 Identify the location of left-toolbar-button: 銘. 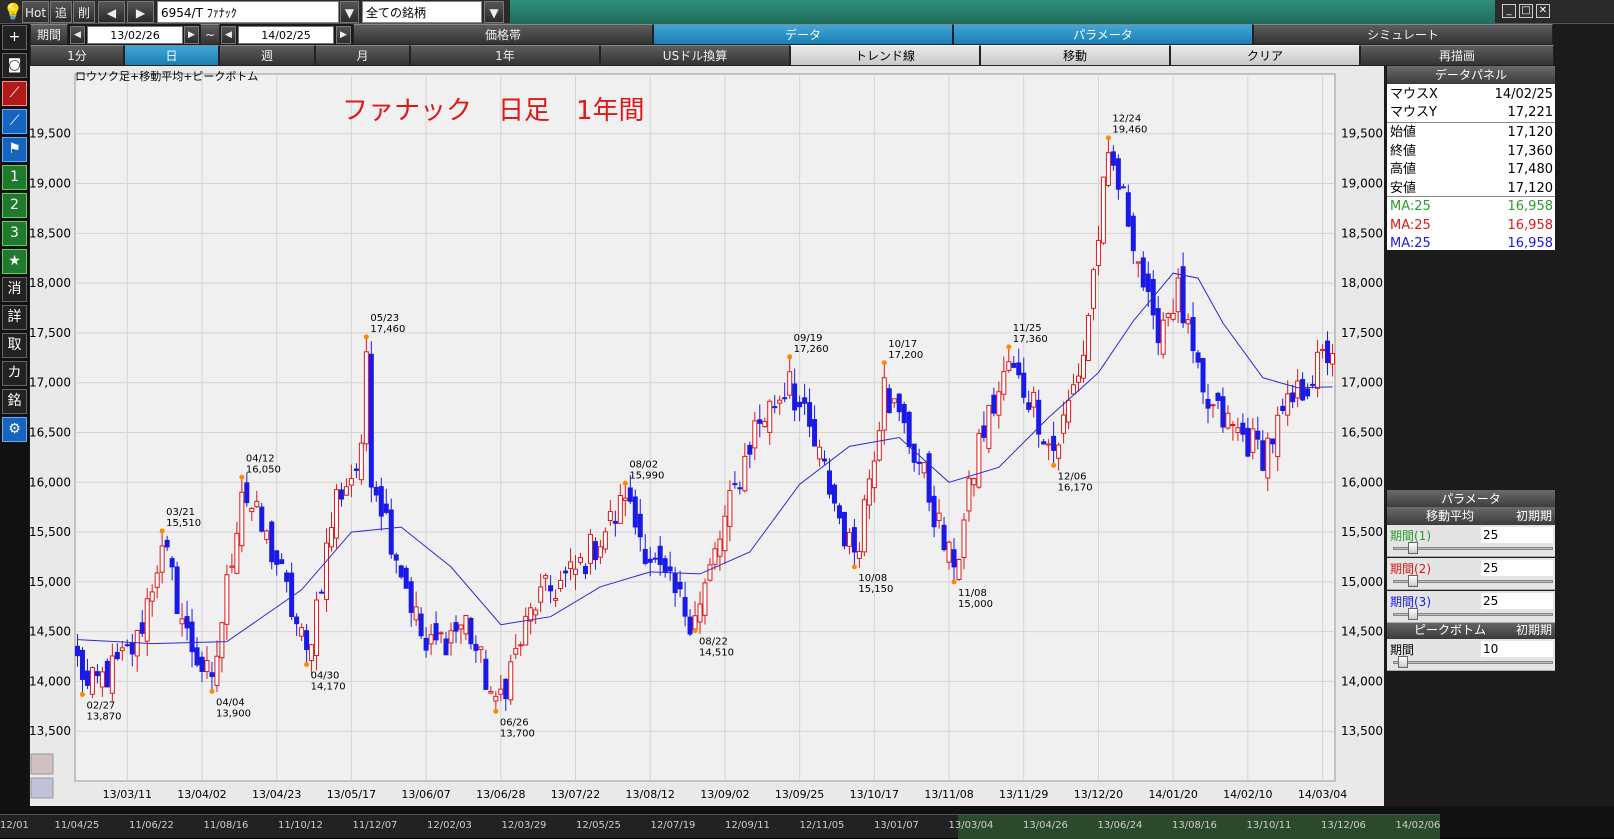
(14, 401).